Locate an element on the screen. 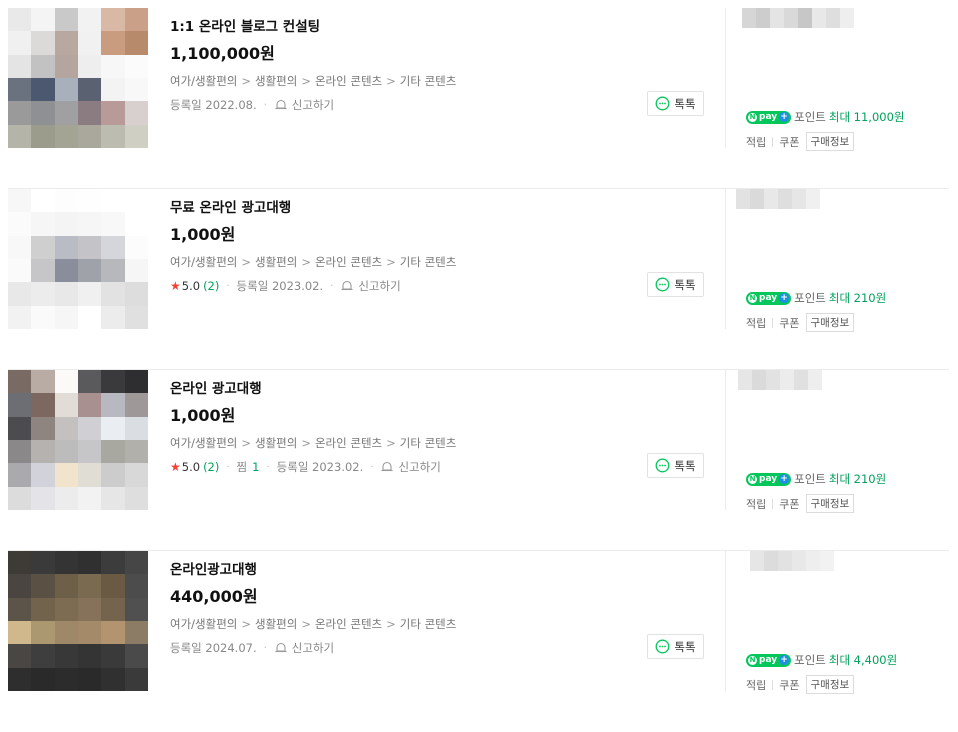  benefit-coupon: 쿠폰 is located at coordinates (789, 142).